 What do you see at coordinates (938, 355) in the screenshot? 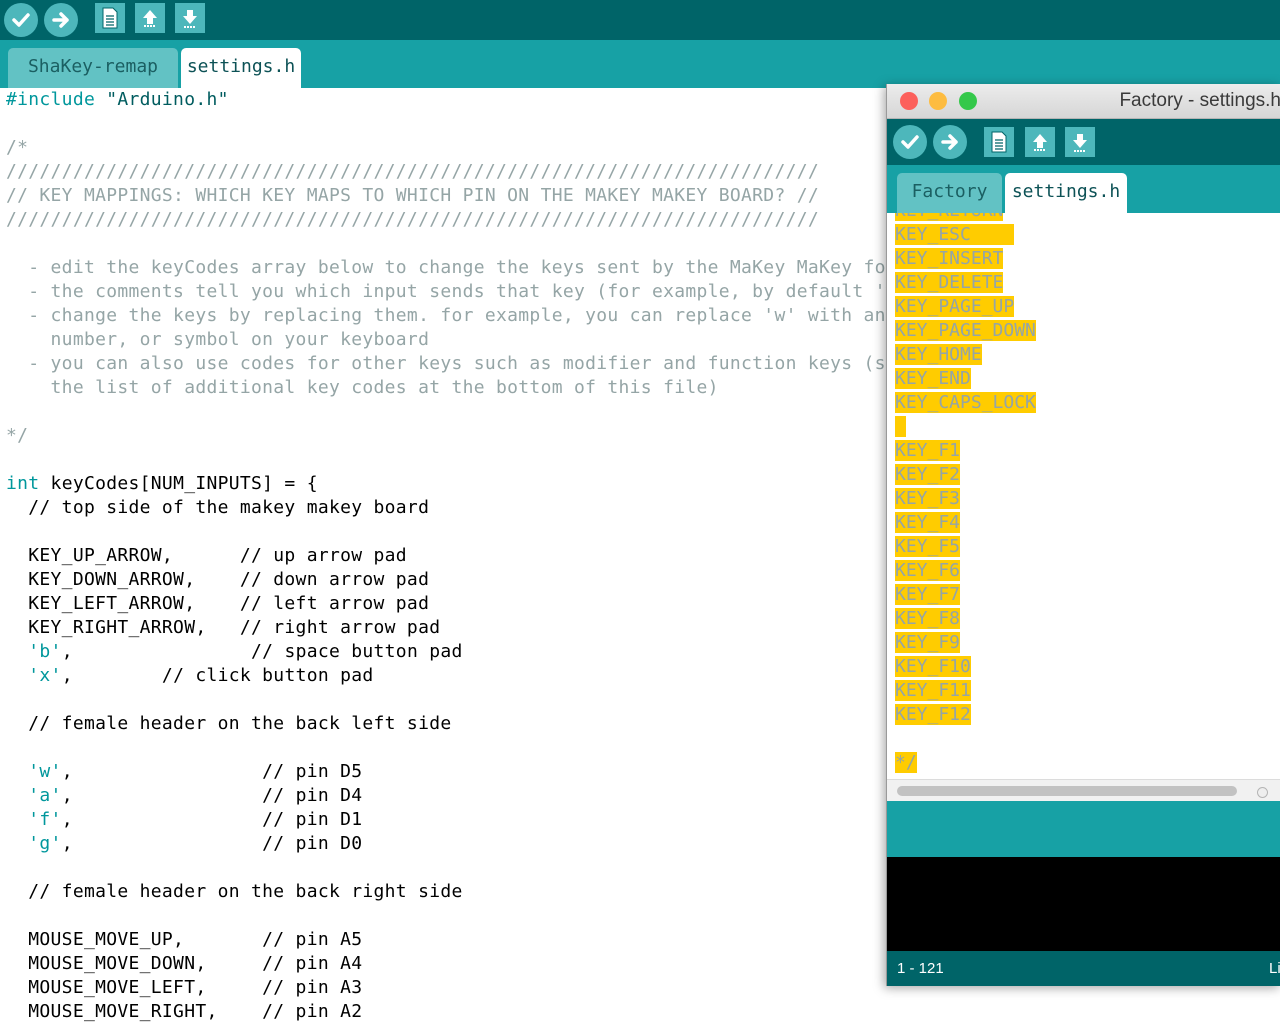
I see `highlighted-code-line: KEY_HOME` at bounding box center [938, 355].